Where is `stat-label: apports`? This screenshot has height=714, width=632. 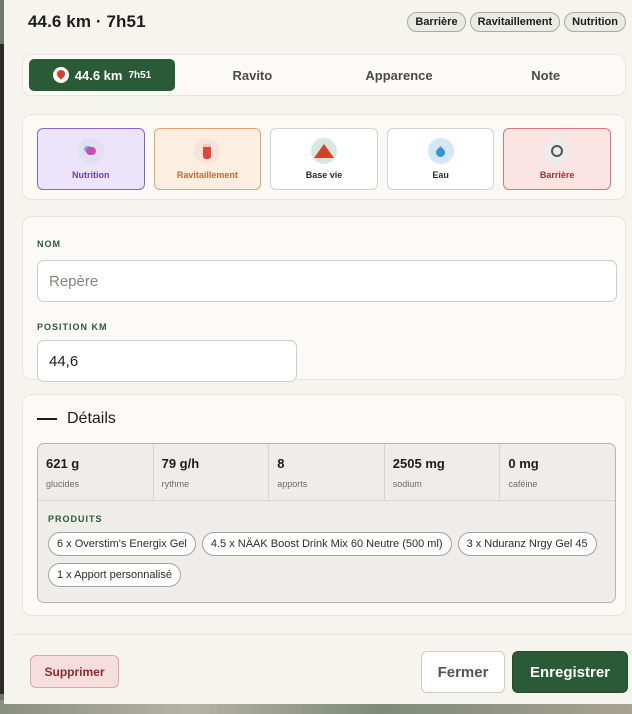 stat-label: apports is located at coordinates (292, 484).